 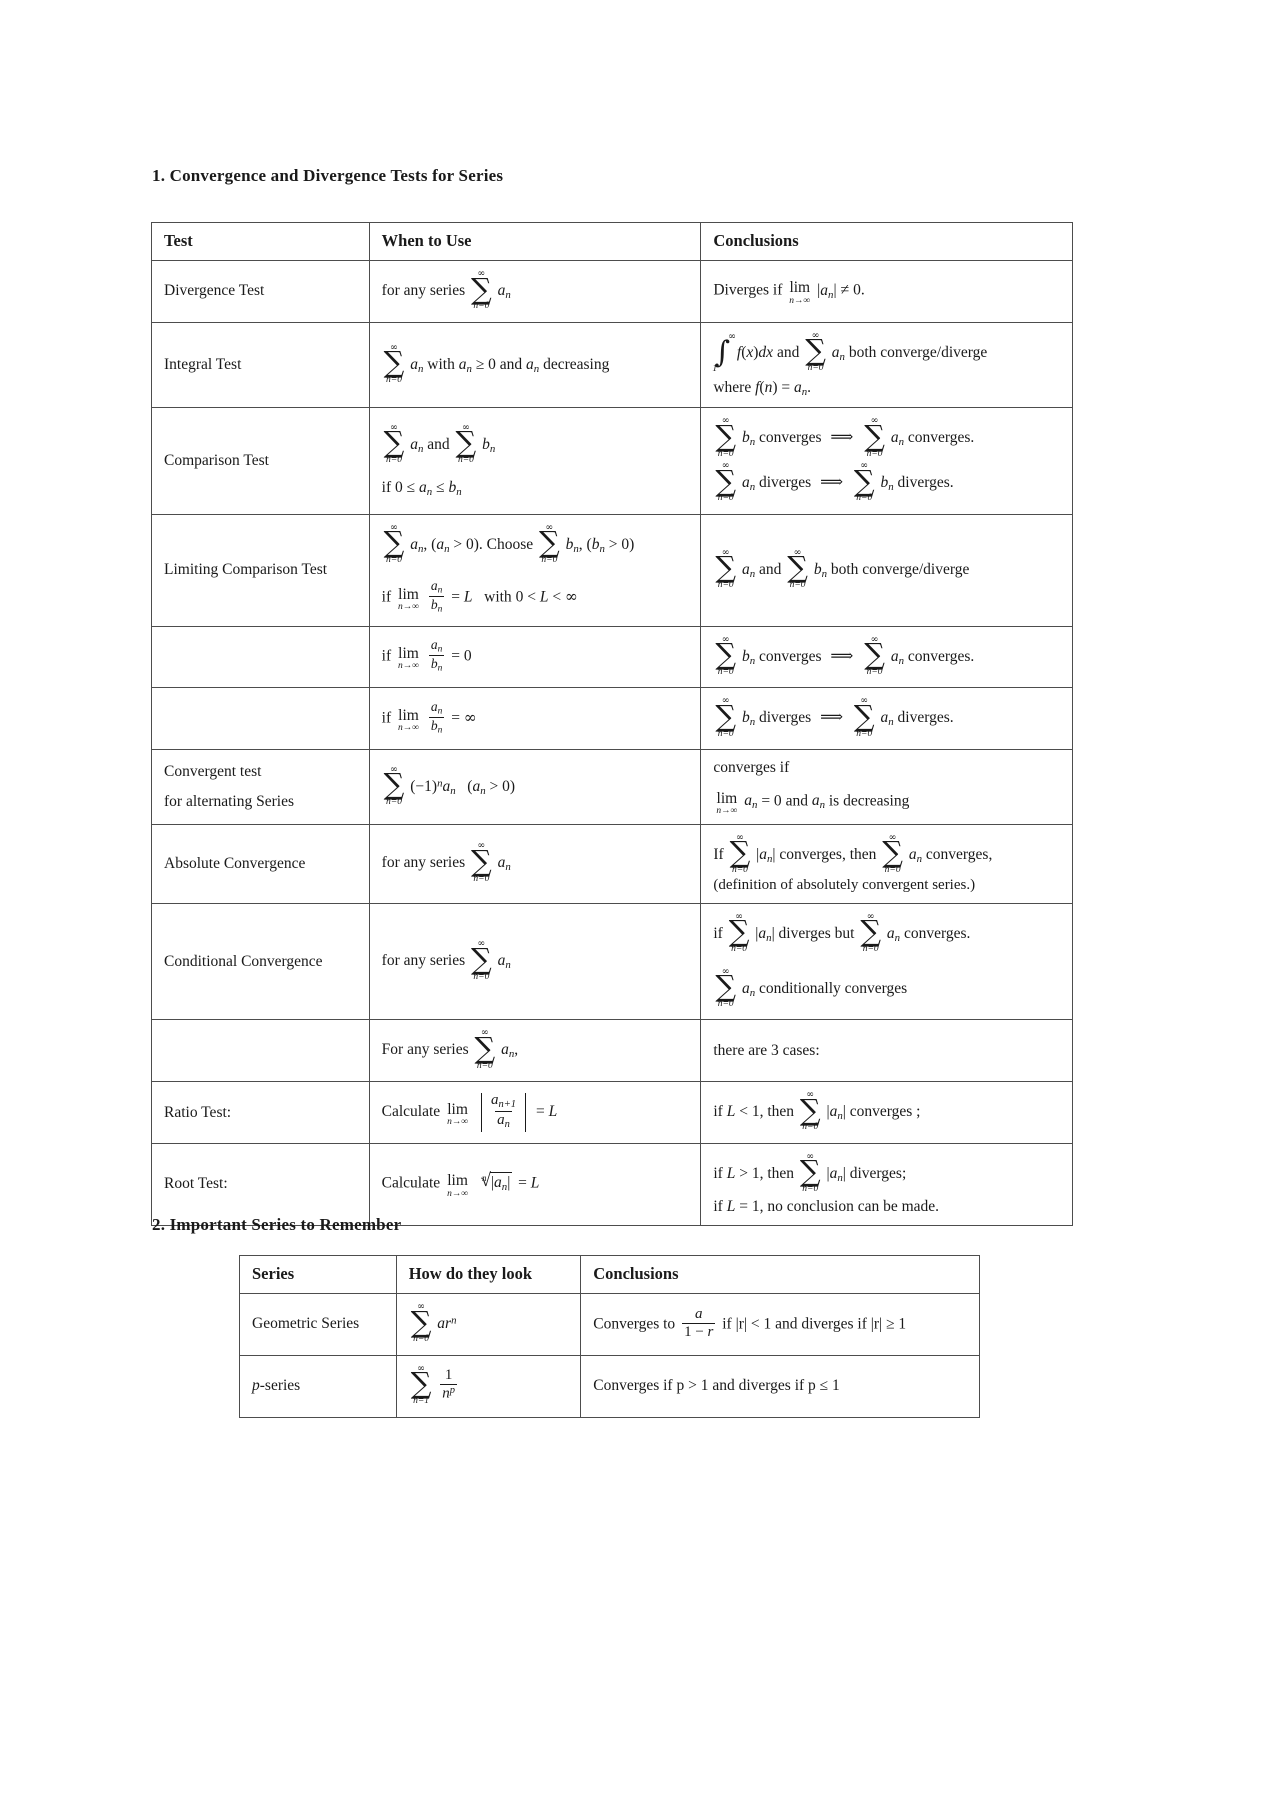 I want to click on fraction-an-over-bn: an bn, so click(x=436, y=655).